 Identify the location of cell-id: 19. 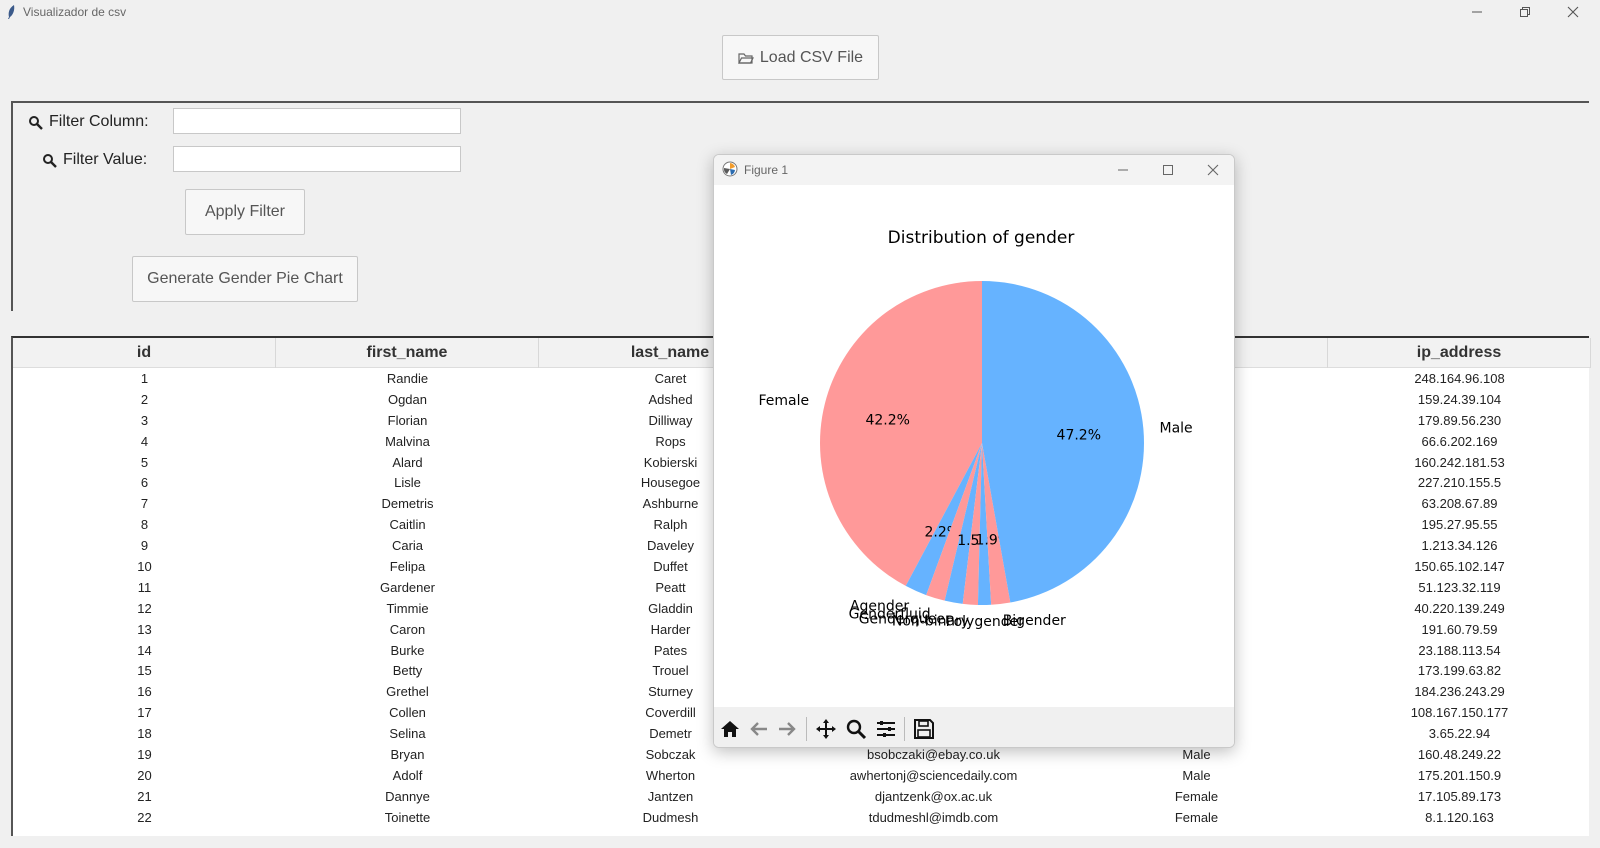
(144, 754).